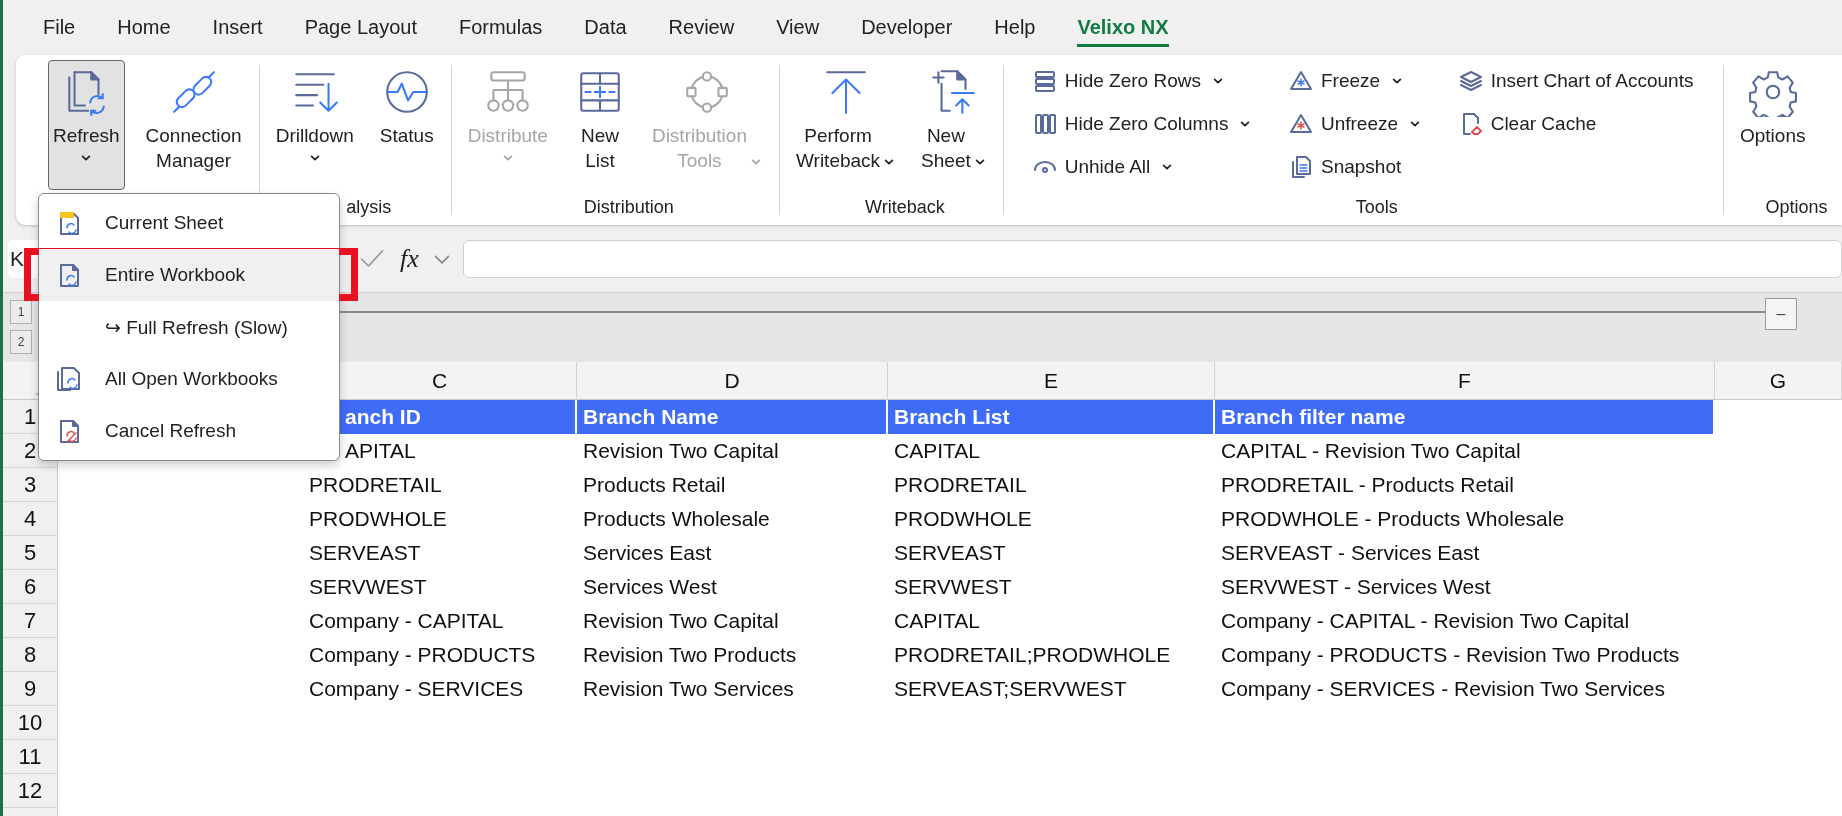 This screenshot has height=816, width=1842. Describe the element at coordinates (1044, 80) in the screenshot. I see `rows-icon` at that location.